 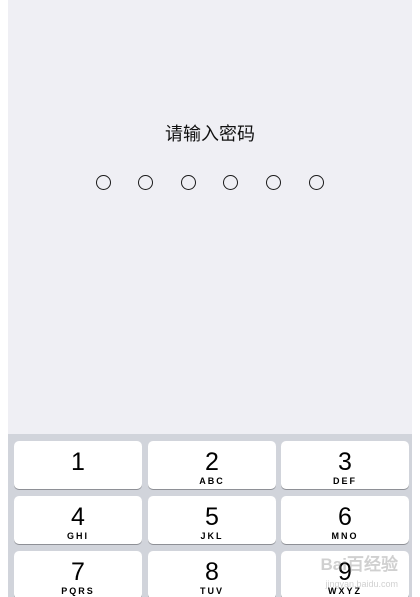 What do you see at coordinates (361, 584) in the screenshot?
I see `watermark-url: jingyan.baidu.com` at bounding box center [361, 584].